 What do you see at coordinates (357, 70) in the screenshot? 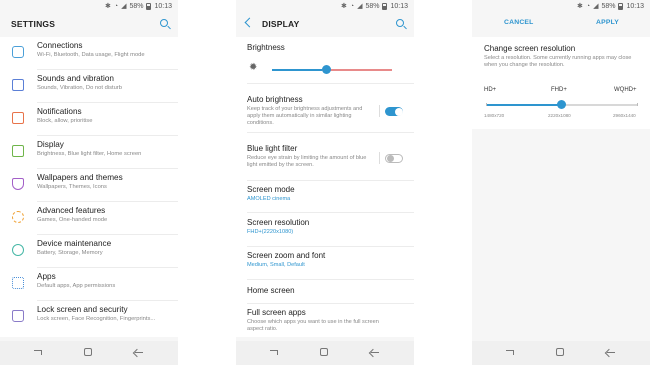
I see `brightness-track-empty` at bounding box center [357, 70].